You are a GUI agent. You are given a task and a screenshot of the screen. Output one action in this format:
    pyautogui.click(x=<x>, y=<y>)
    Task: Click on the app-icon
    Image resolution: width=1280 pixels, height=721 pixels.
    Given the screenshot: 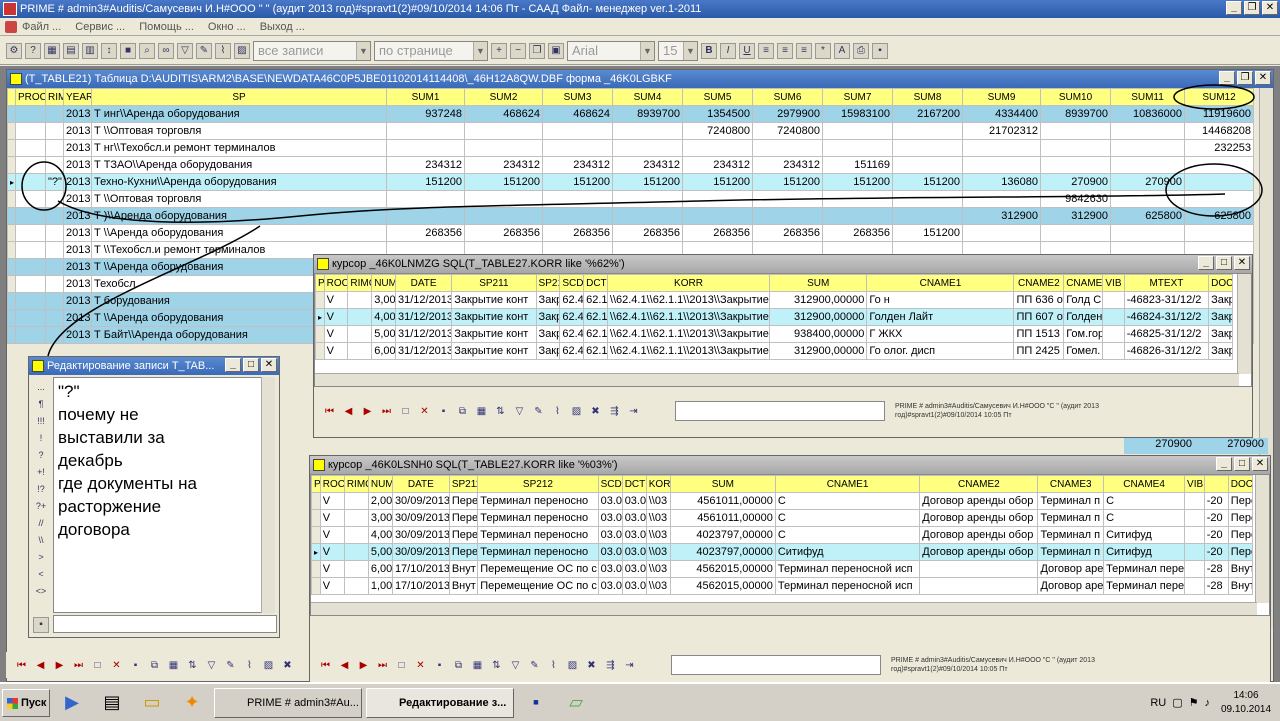 What is the action you would take?
    pyautogui.click(x=10, y=9)
    